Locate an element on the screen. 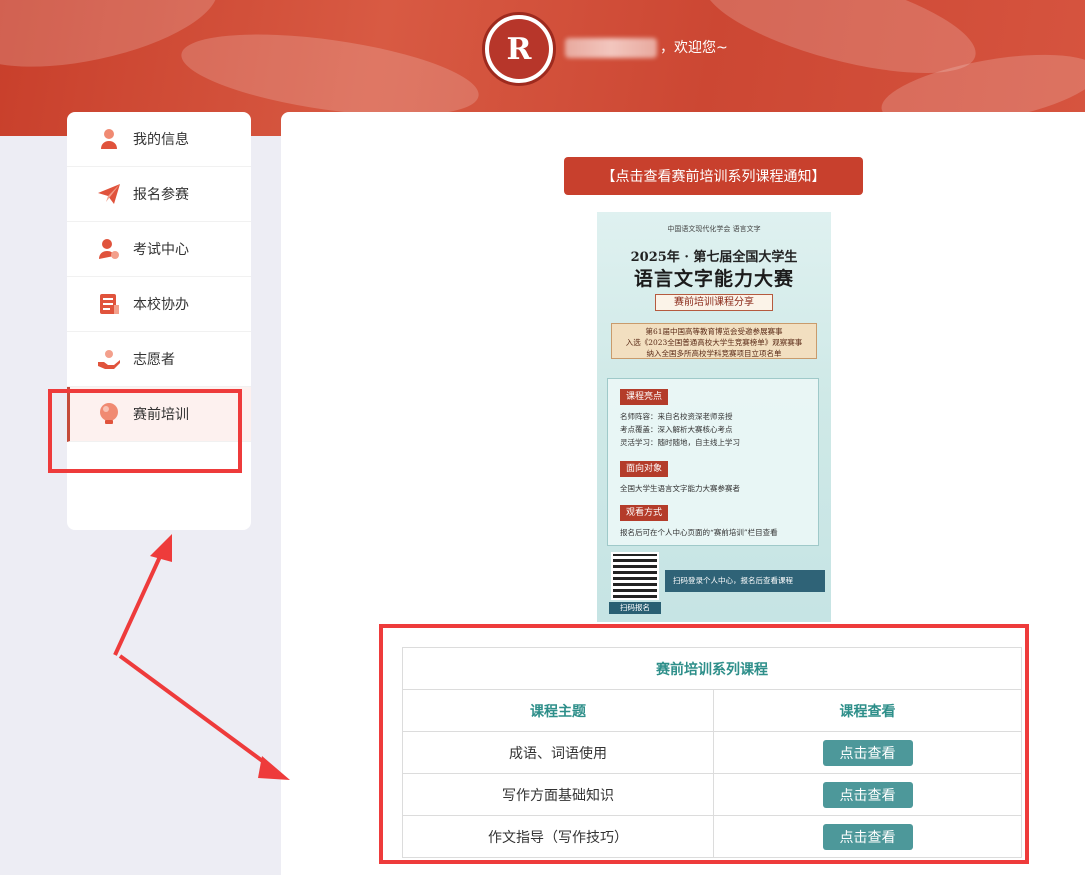 This screenshot has height=875, width=1085. course-topic: 写作方面基础知识 is located at coordinates (558, 794).